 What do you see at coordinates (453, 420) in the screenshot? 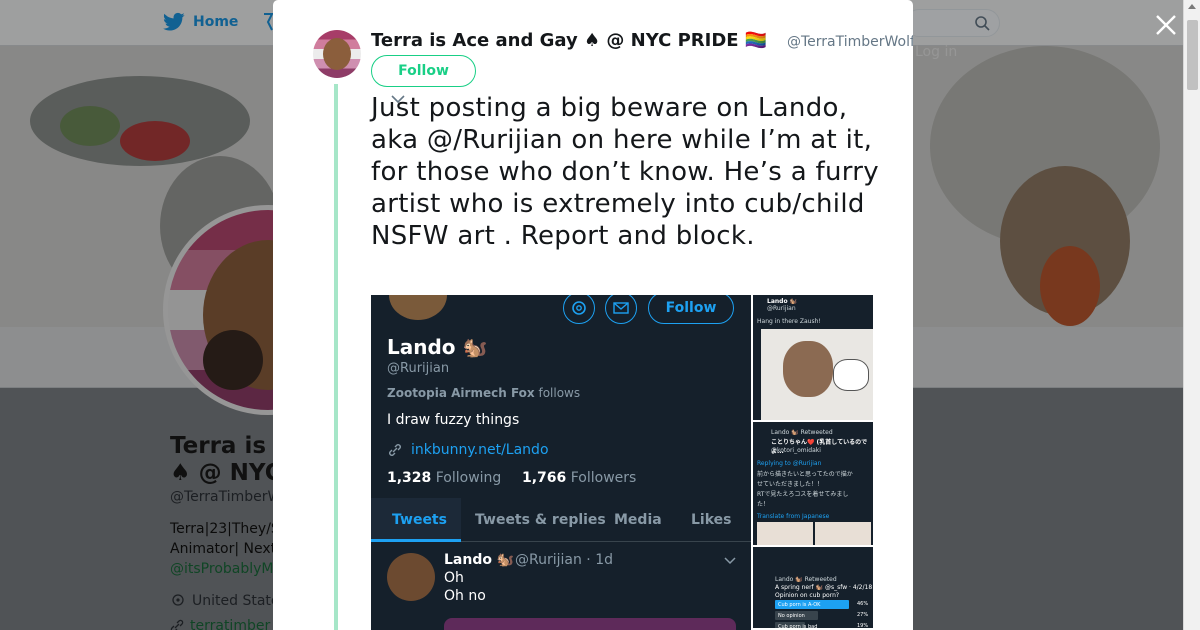
I see `embedded-bio: I draw fuzzy things` at bounding box center [453, 420].